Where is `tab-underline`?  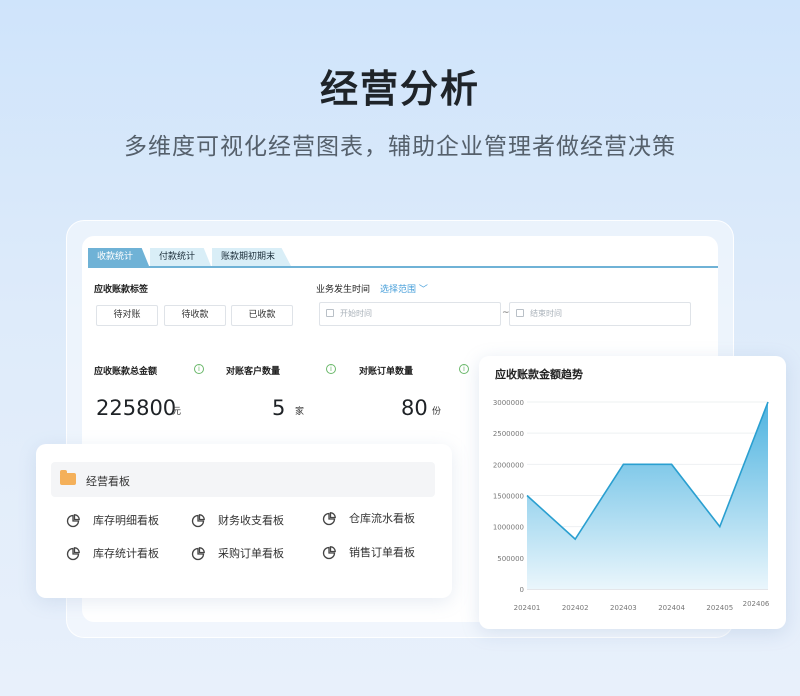 tab-underline is located at coordinates (403, 267).